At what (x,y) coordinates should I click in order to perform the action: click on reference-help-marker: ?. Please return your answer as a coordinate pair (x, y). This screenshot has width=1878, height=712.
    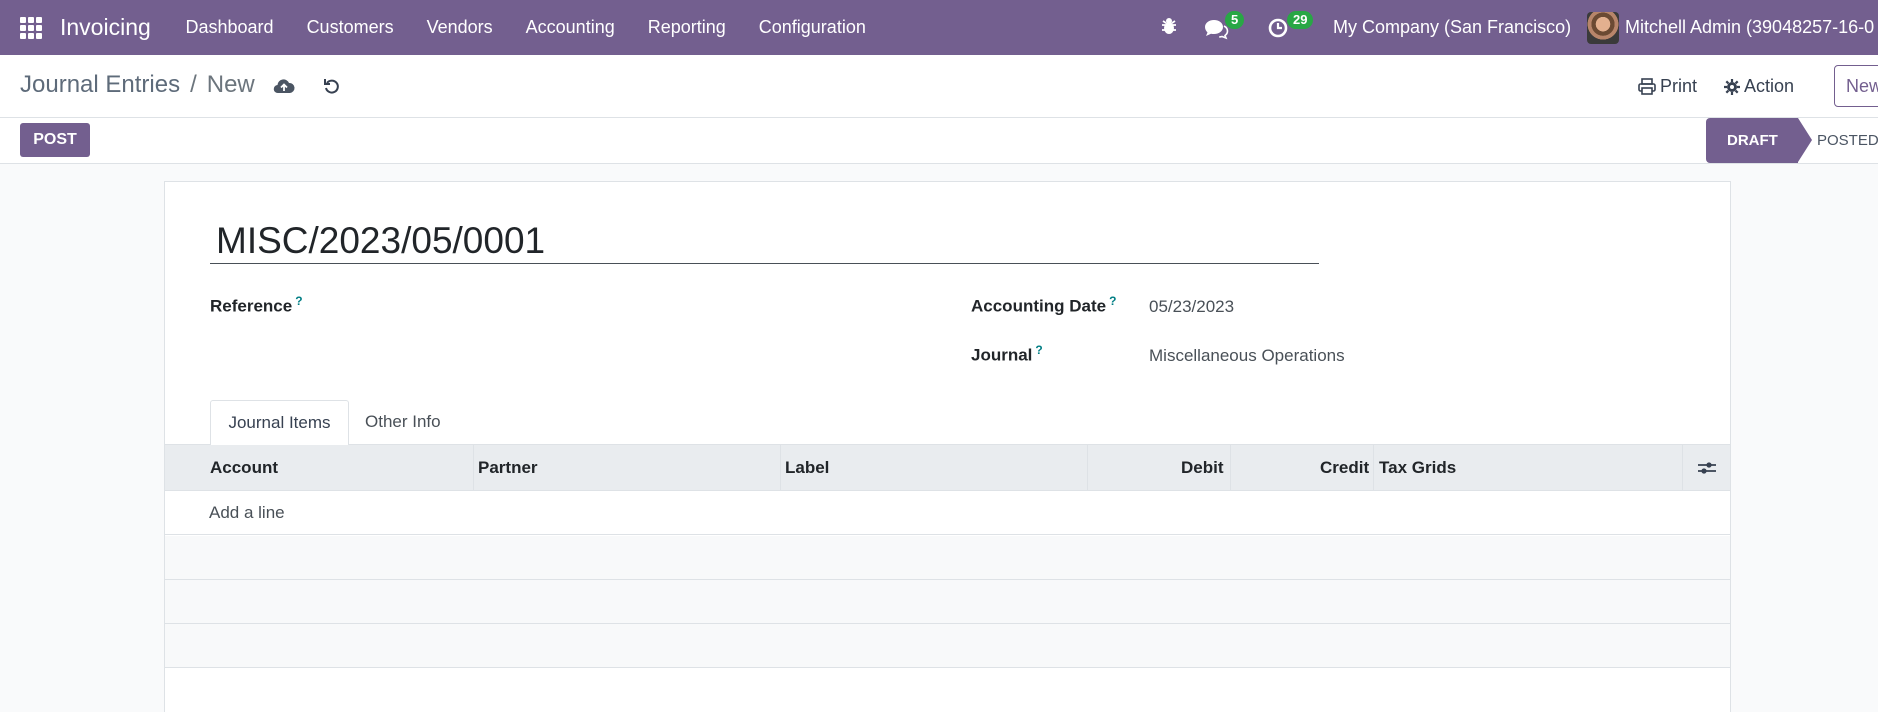
    Looking at the image, I should click on (298, 301).